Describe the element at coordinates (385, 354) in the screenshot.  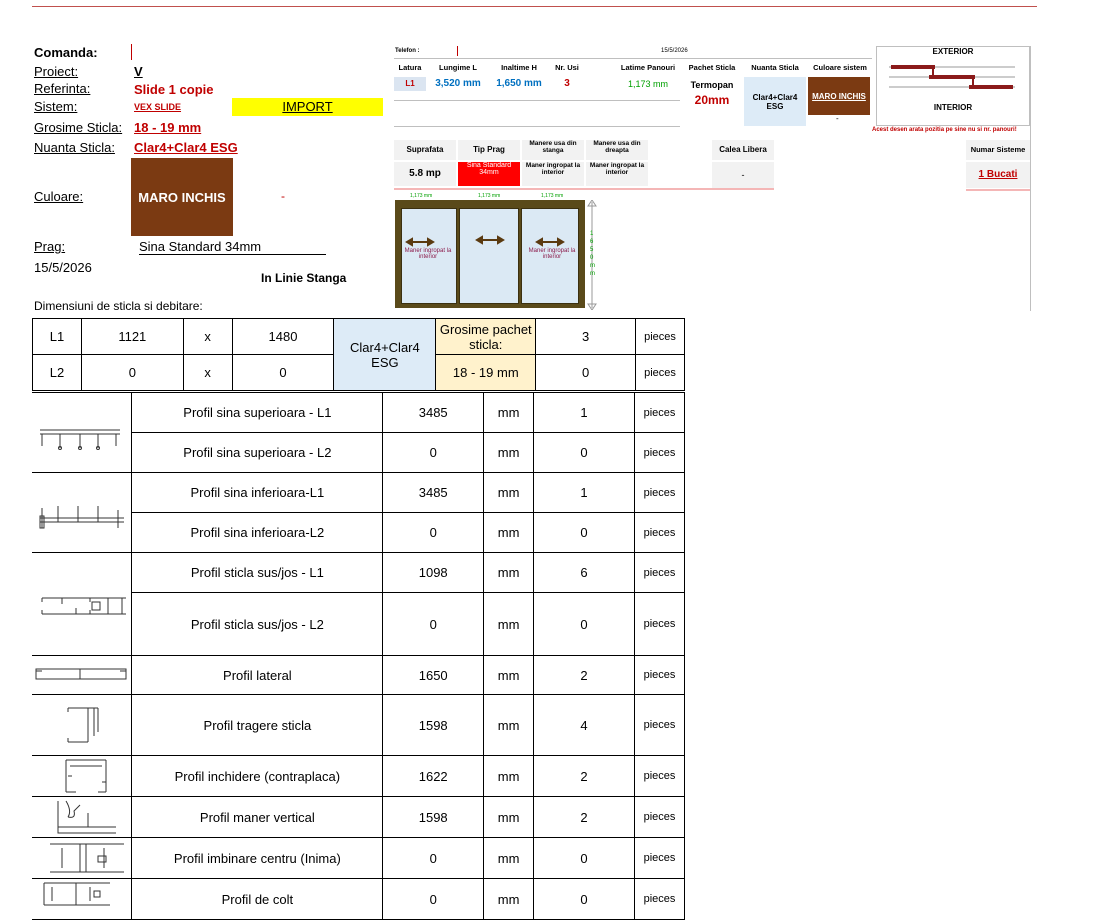
I see `glass-nuanta-text: Clar4+Clar4 ESG` at that location.